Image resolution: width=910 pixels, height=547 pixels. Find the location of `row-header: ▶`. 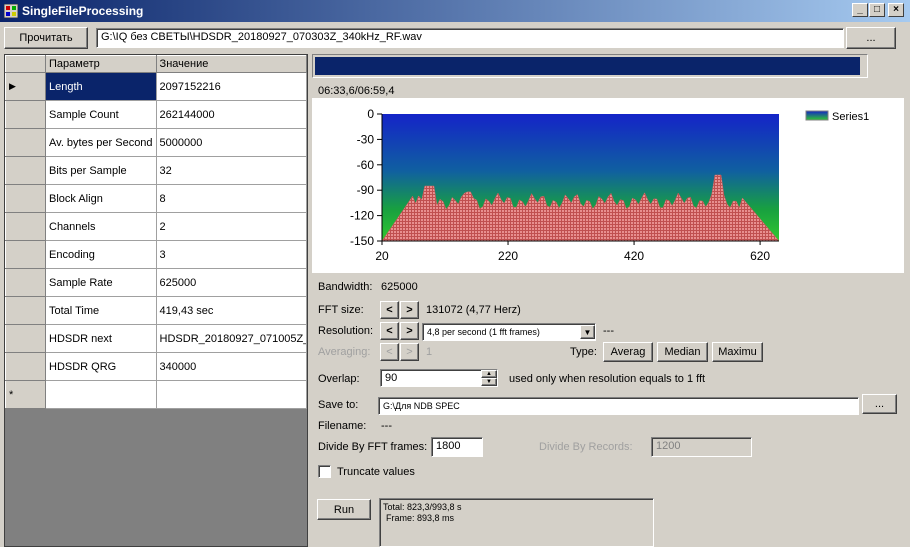

row-header: ▶ is located at coordinates (25, 86).